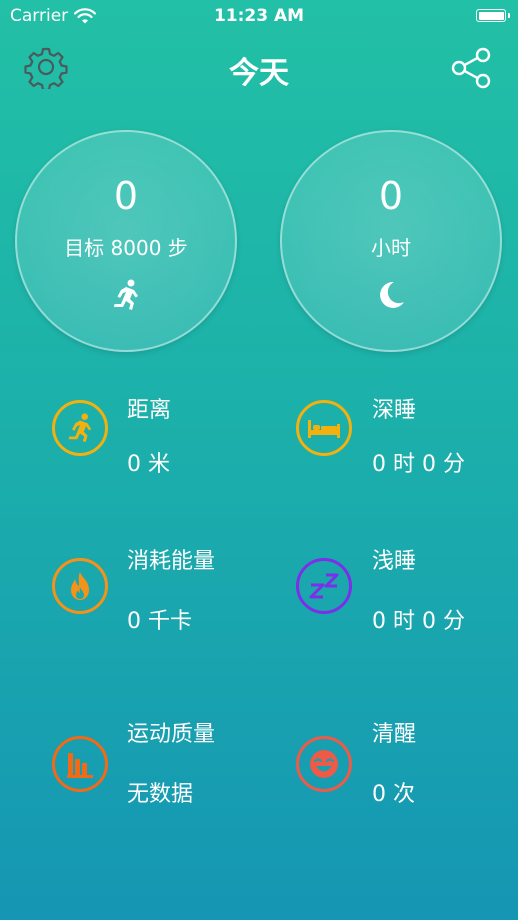  Describe the element at coordinates (418, 464) in the screenshot. I see `deep-sleep-value: 0 时 0 分` at that location.